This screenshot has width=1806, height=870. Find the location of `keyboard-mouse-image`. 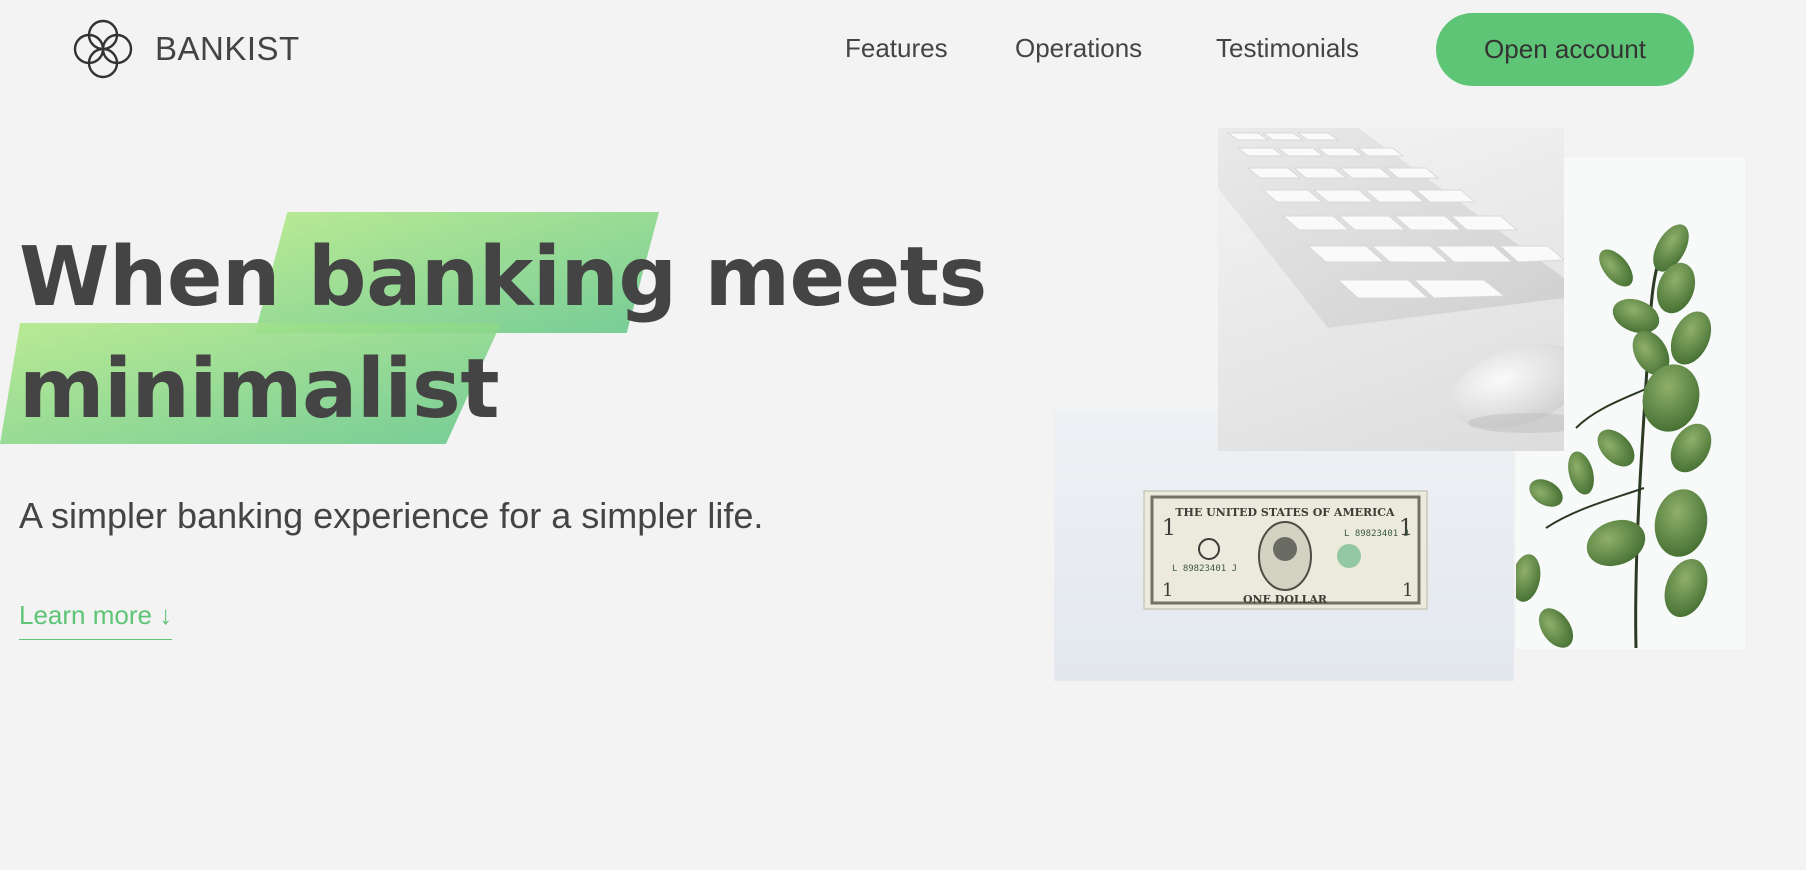

keyboard-mouse-image is located at coordinates (1391, 289).